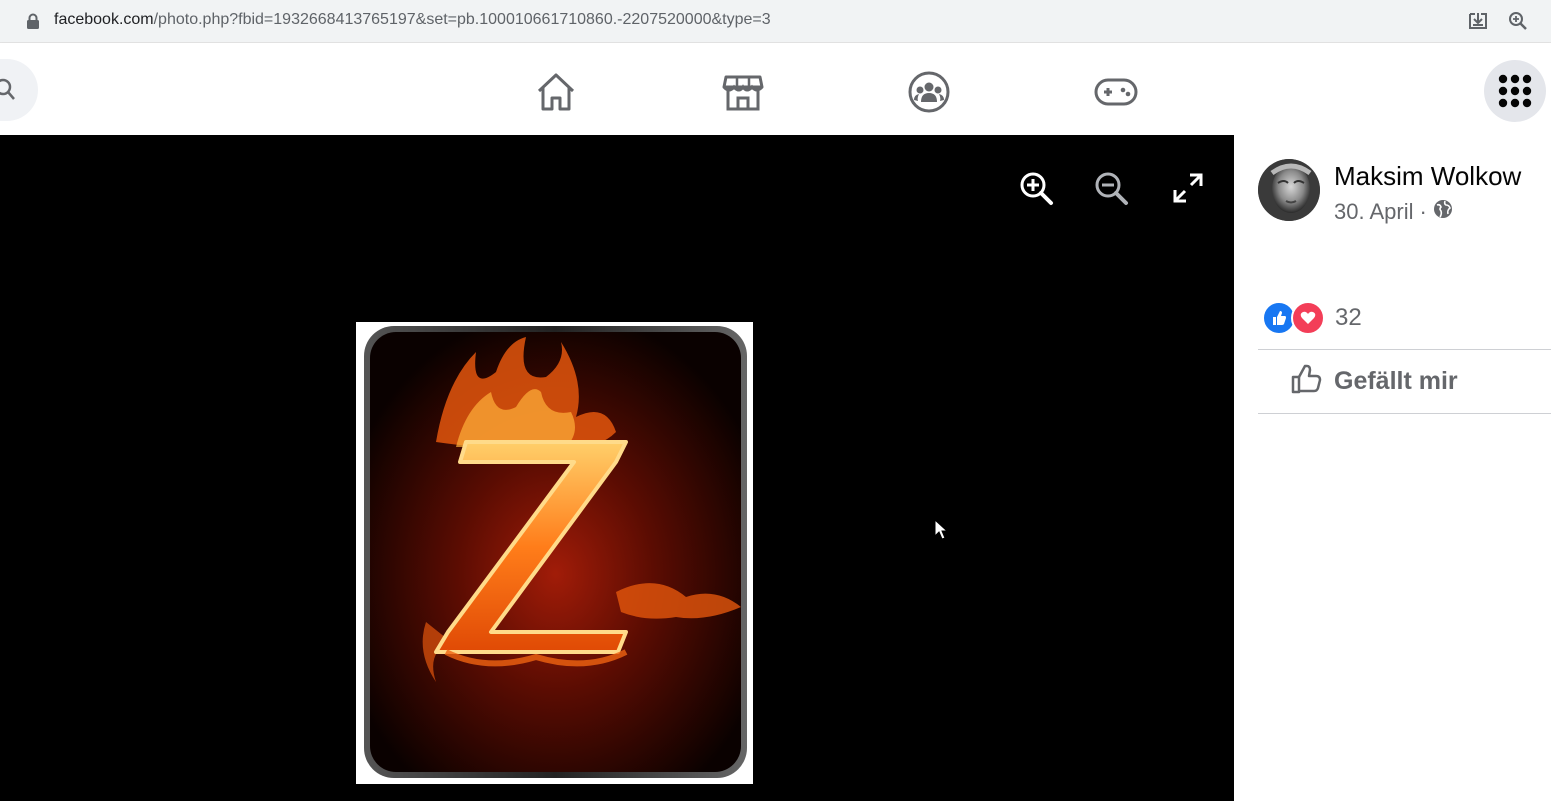 The image size is (1551, 801). Describe the element at coordinates (775, 89) in the screenshot. I see `facebook-top-nav` at that location.